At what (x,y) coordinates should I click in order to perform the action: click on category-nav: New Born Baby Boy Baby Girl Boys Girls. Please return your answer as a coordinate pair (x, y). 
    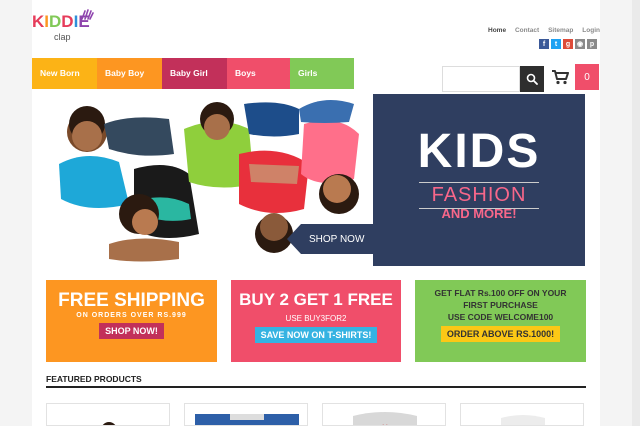
    Looking at the image, I should click on (193, 73).